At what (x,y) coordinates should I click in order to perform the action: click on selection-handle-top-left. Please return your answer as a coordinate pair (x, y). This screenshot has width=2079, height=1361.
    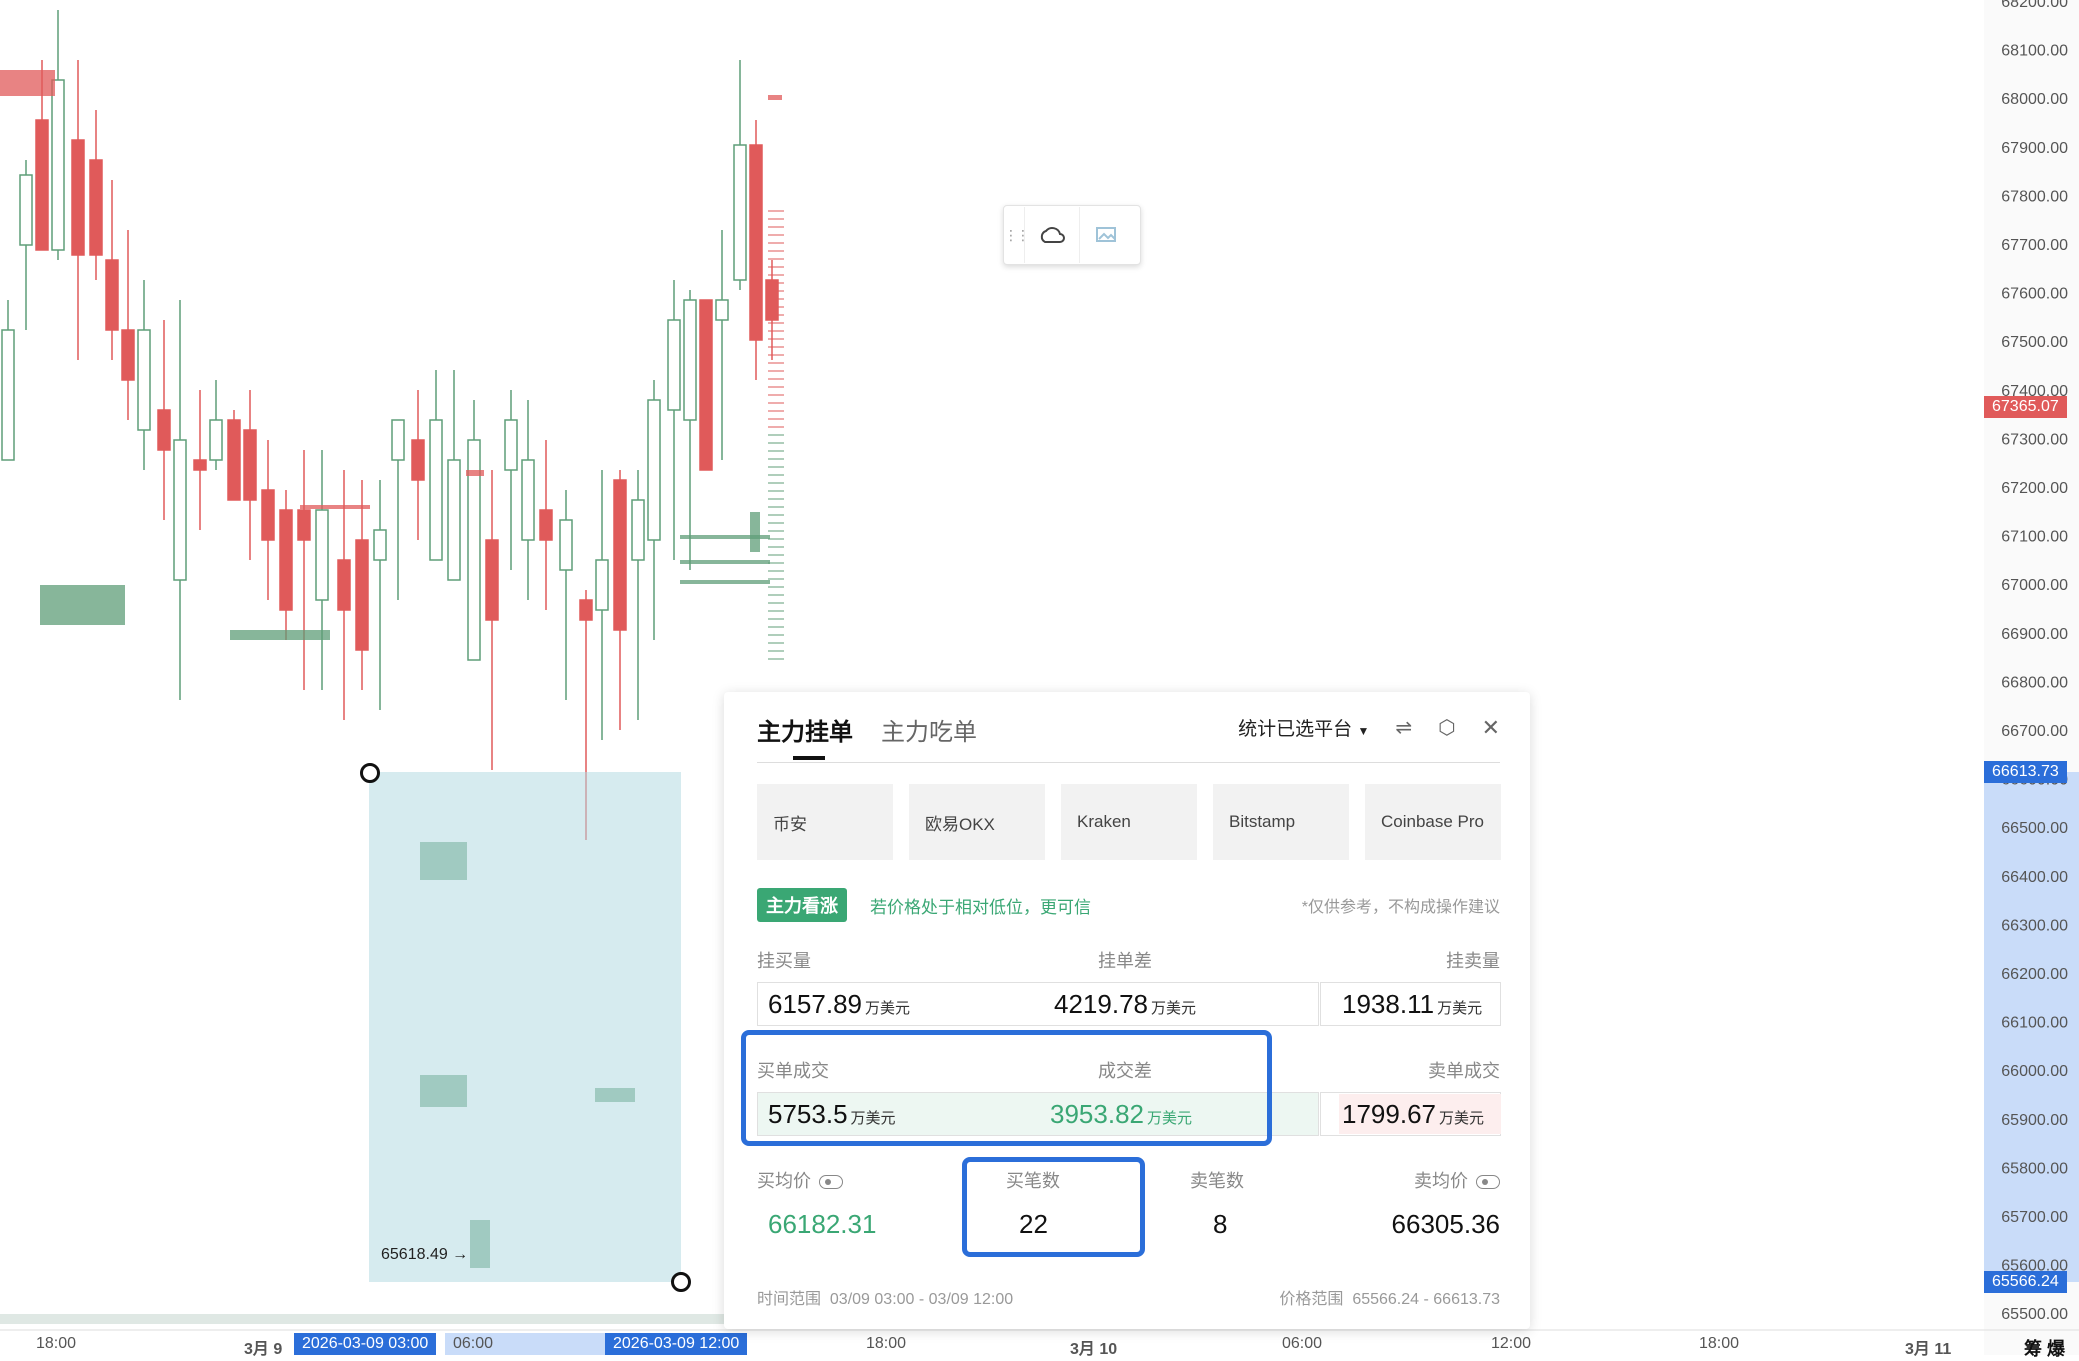
    Looking at the image, I should click on (370, 773).